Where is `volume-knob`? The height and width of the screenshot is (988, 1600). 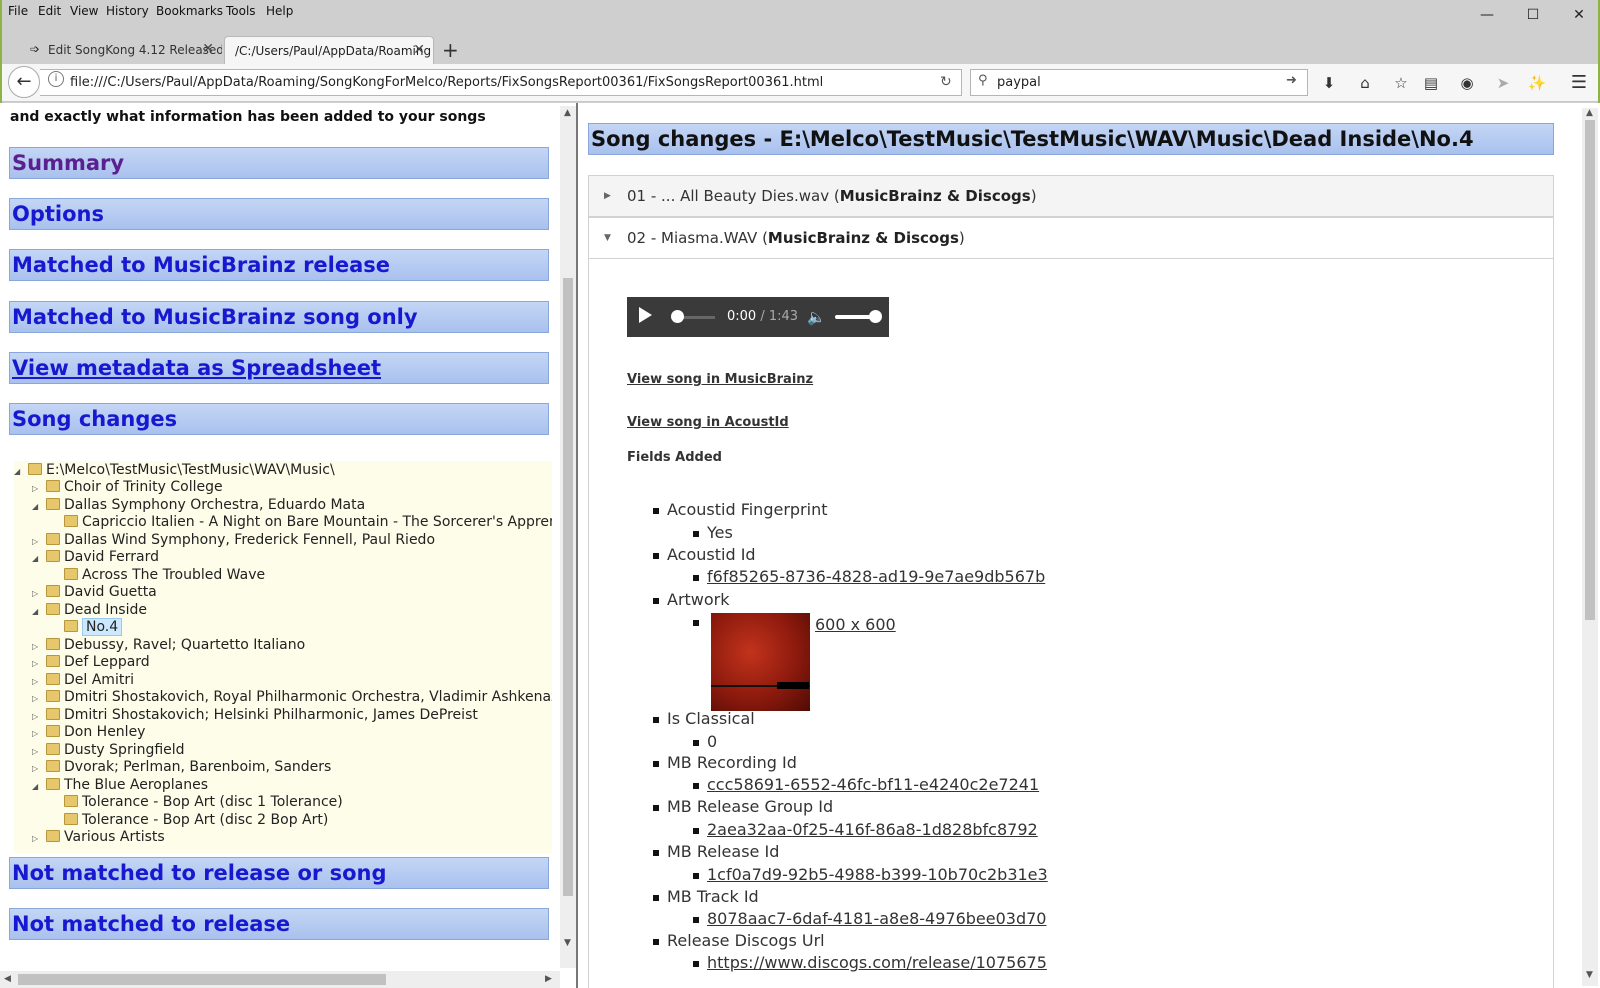 volume-knob is located at coordinates (875, 316).